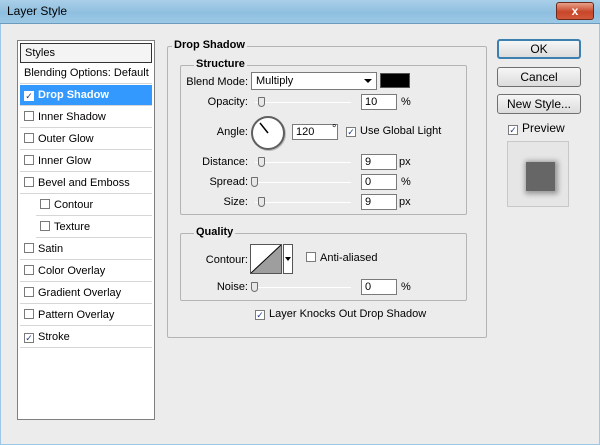 Image resolution: width=600 pixels, height=445 pixels. Describe the element at coordinates (300, 12) in the screenshot. I see `title-bar: Layer Style x` at that location.